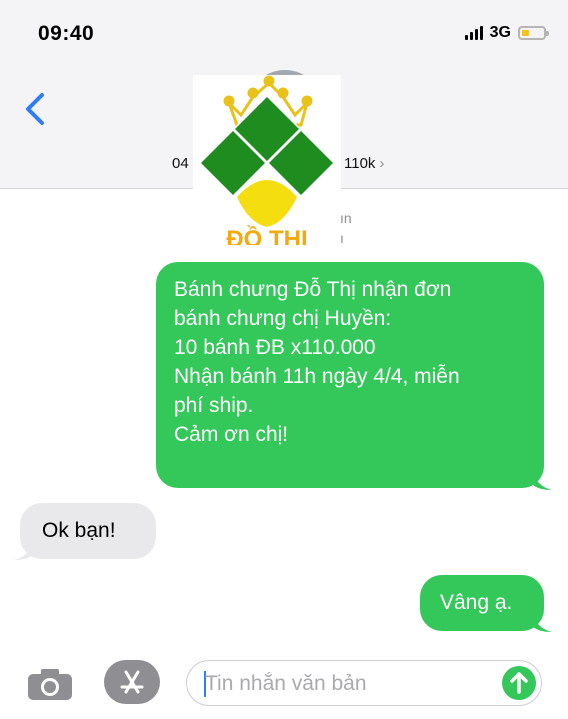  Describe the element at coordinates (266, 235) in the screenshot. I see `logo-text: ĐỒ THỊ` at that location.